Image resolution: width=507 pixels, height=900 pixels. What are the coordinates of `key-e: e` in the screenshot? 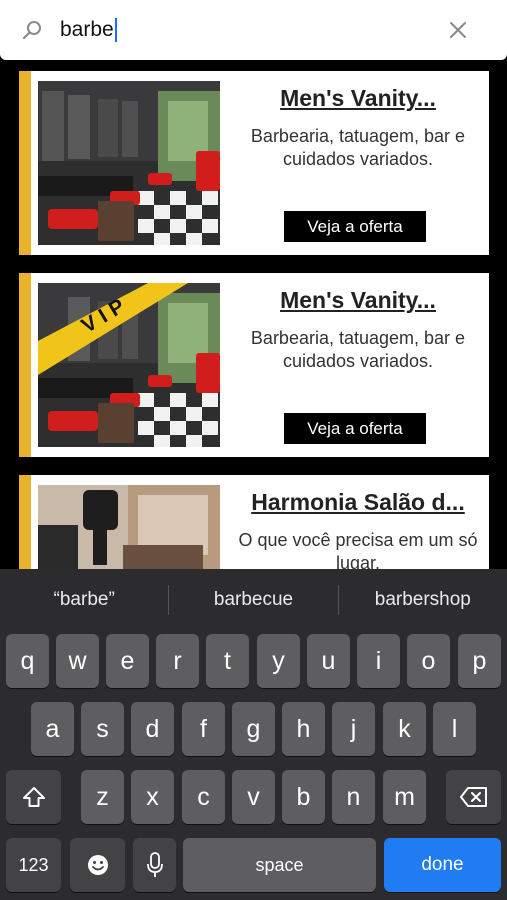 It's located at (127, 661).